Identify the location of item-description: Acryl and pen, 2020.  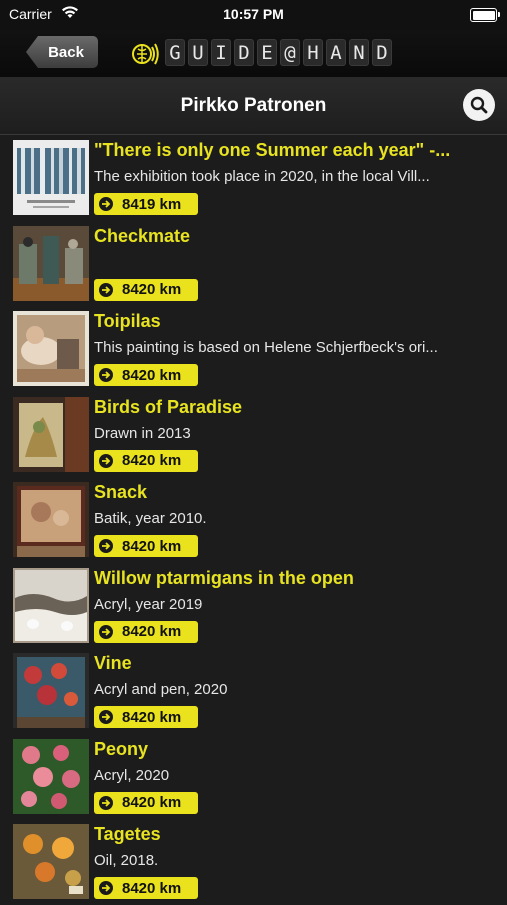
(161, 689).